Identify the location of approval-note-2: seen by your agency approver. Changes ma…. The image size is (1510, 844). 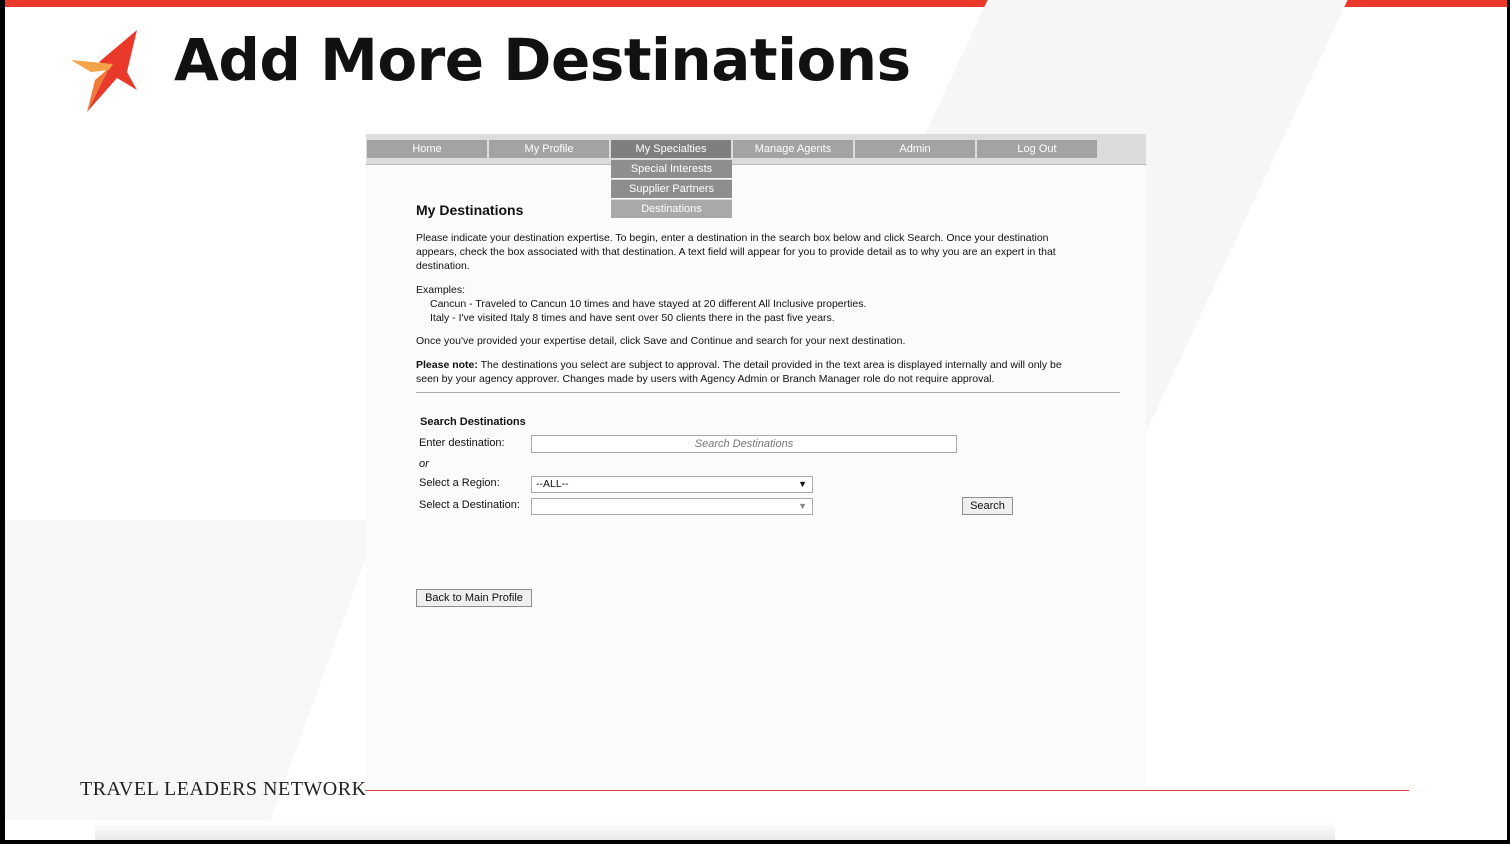
(705, 379).